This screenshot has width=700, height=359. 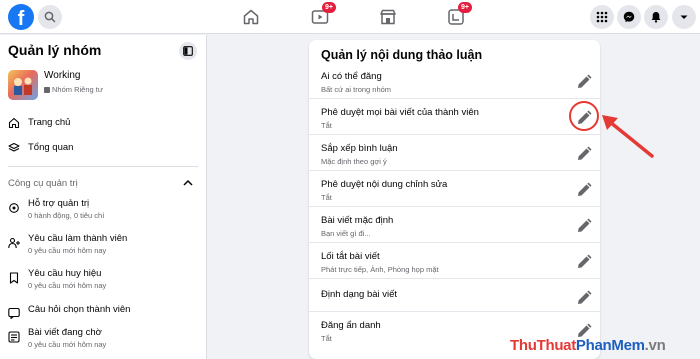 I want to click on nav-gaming: 9+, so click(x=459, y=14).